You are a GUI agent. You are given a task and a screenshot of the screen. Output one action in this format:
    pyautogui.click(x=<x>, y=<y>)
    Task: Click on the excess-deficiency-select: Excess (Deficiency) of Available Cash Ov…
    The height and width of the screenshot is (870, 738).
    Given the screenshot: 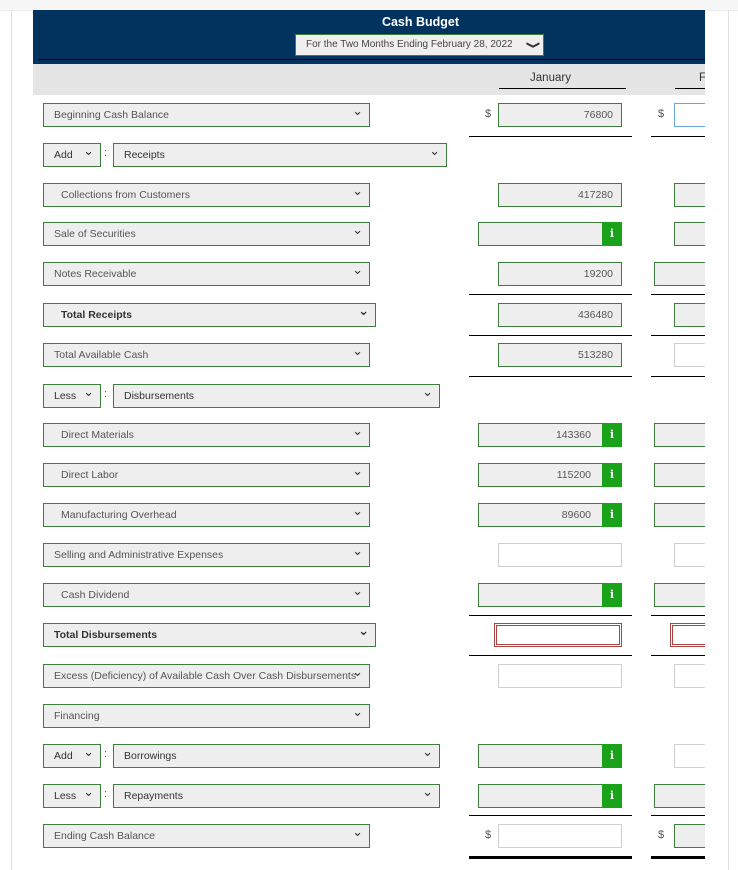 What is the action you would take?
    pyautogui.click(x=206, y=676)
    